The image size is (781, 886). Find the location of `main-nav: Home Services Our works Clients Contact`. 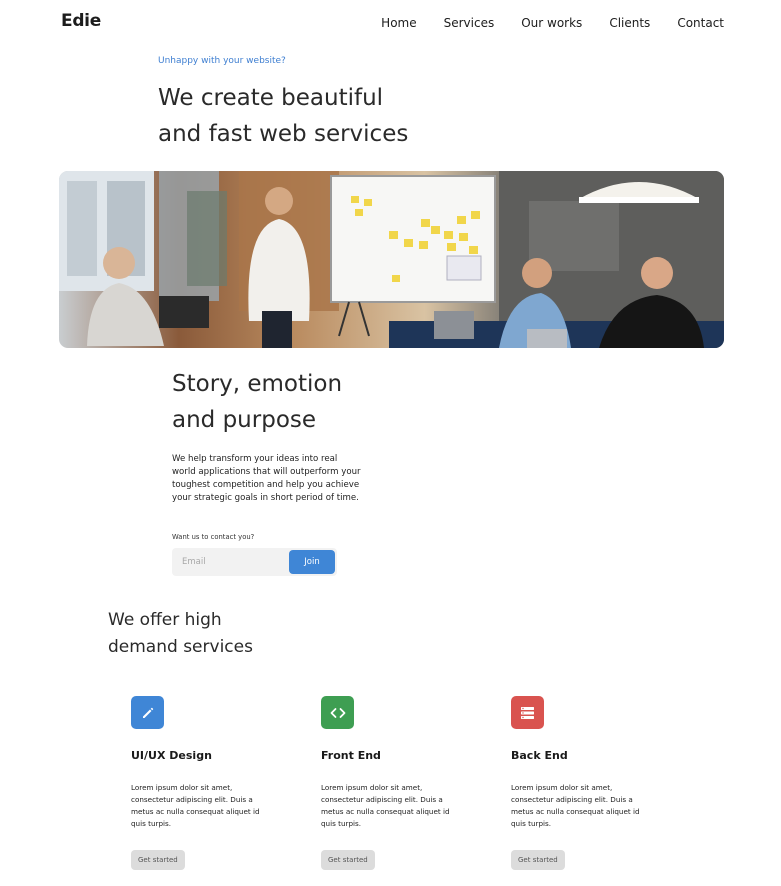

main-nav: Home Services Our works Clients Contact is located at coordinates (552, 23).